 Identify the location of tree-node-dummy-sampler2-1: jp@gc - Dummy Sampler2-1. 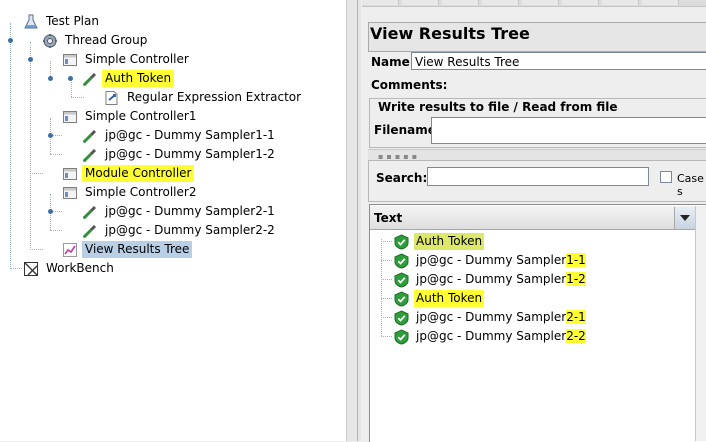
(180, 211).